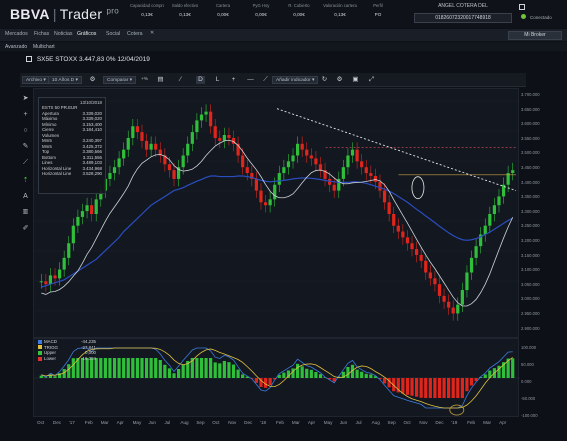  Describe the element at coordinates (16, 34) in the screenshot. I see `nav-item-mercados: Mercados` at that location.